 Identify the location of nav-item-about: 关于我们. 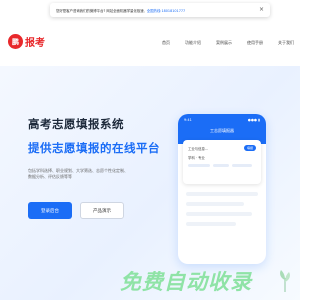
(286, 43).